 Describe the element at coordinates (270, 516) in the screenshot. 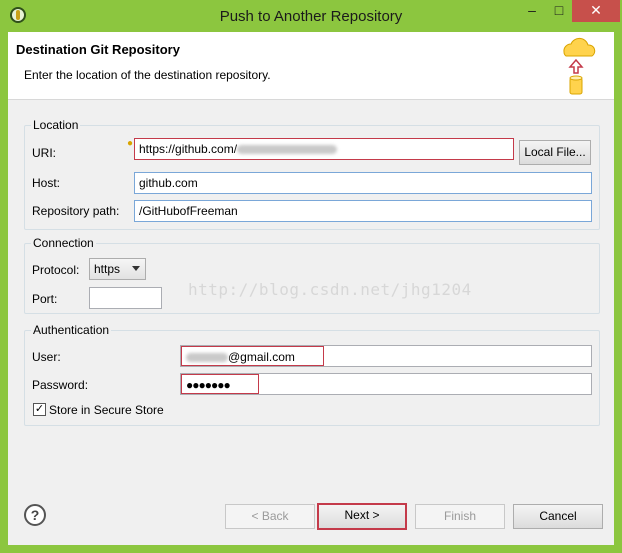

I see `back-button: < Back` at that location.